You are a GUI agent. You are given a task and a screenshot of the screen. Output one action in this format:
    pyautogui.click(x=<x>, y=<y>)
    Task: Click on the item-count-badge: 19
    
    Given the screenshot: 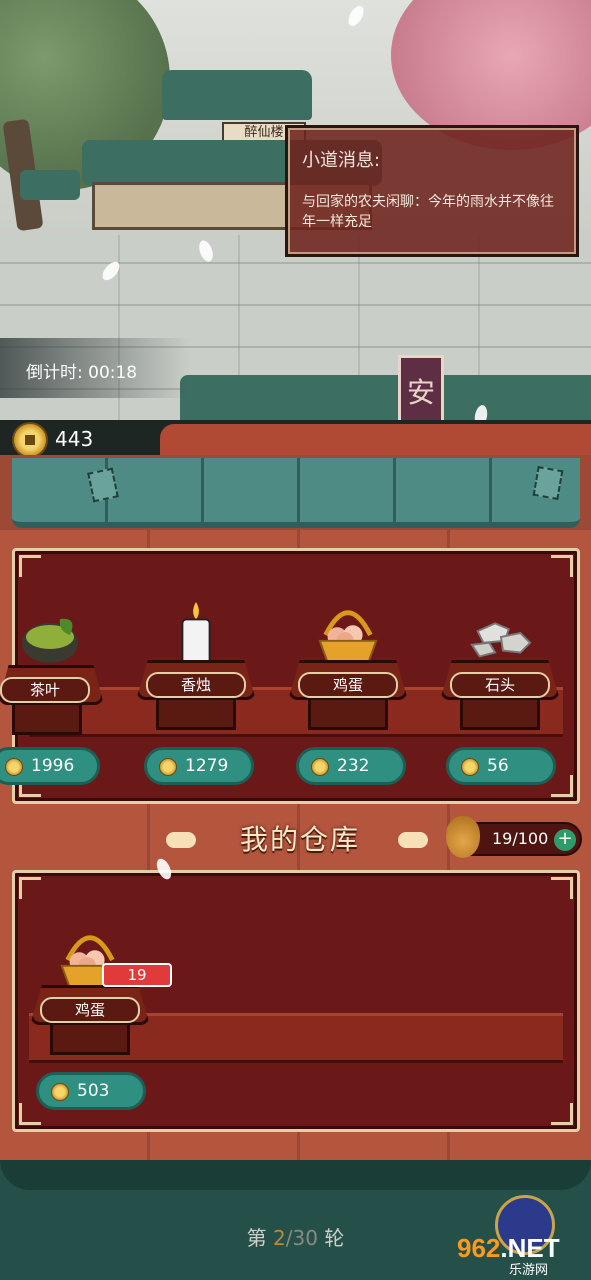 What is the action you would take?
    pyautogui.click(x=137, y=975)
    